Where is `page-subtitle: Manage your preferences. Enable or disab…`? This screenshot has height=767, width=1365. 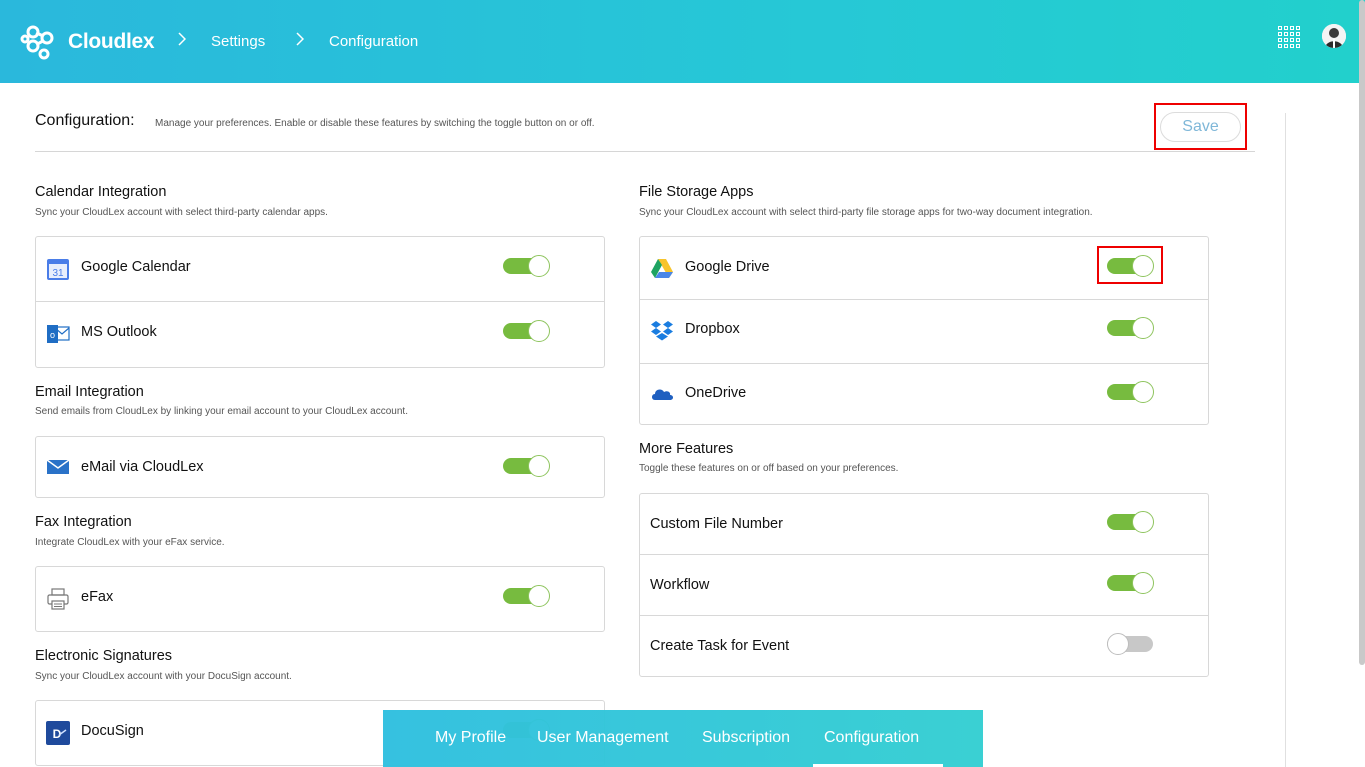
page-subtitle: Manage your preferences. Enable or disab… is located at coordinates (375, 123).